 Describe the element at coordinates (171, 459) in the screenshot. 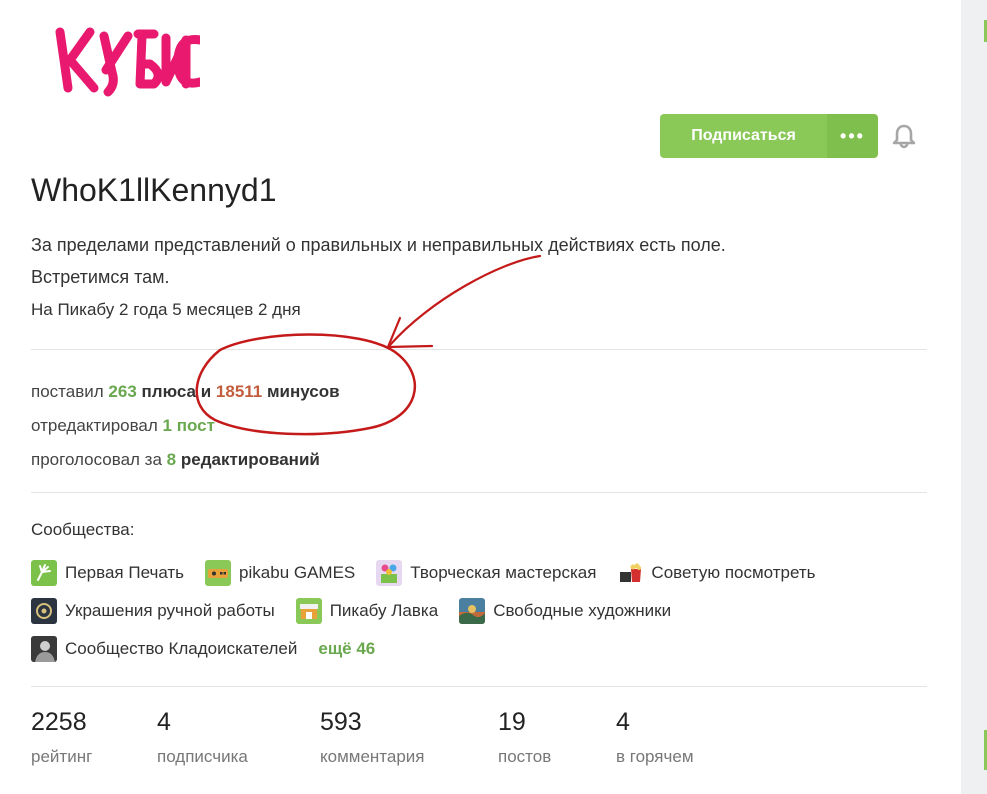

I see `voted-count: 8` at that location.